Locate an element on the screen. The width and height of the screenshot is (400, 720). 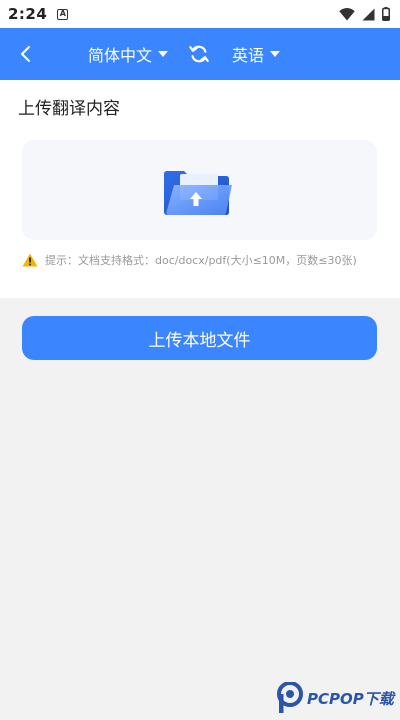
hint-text: 提示：文档支持格式：doc/docx/pdf(大小≤10M，页数≤30张) is located at coordinates (201, 260).